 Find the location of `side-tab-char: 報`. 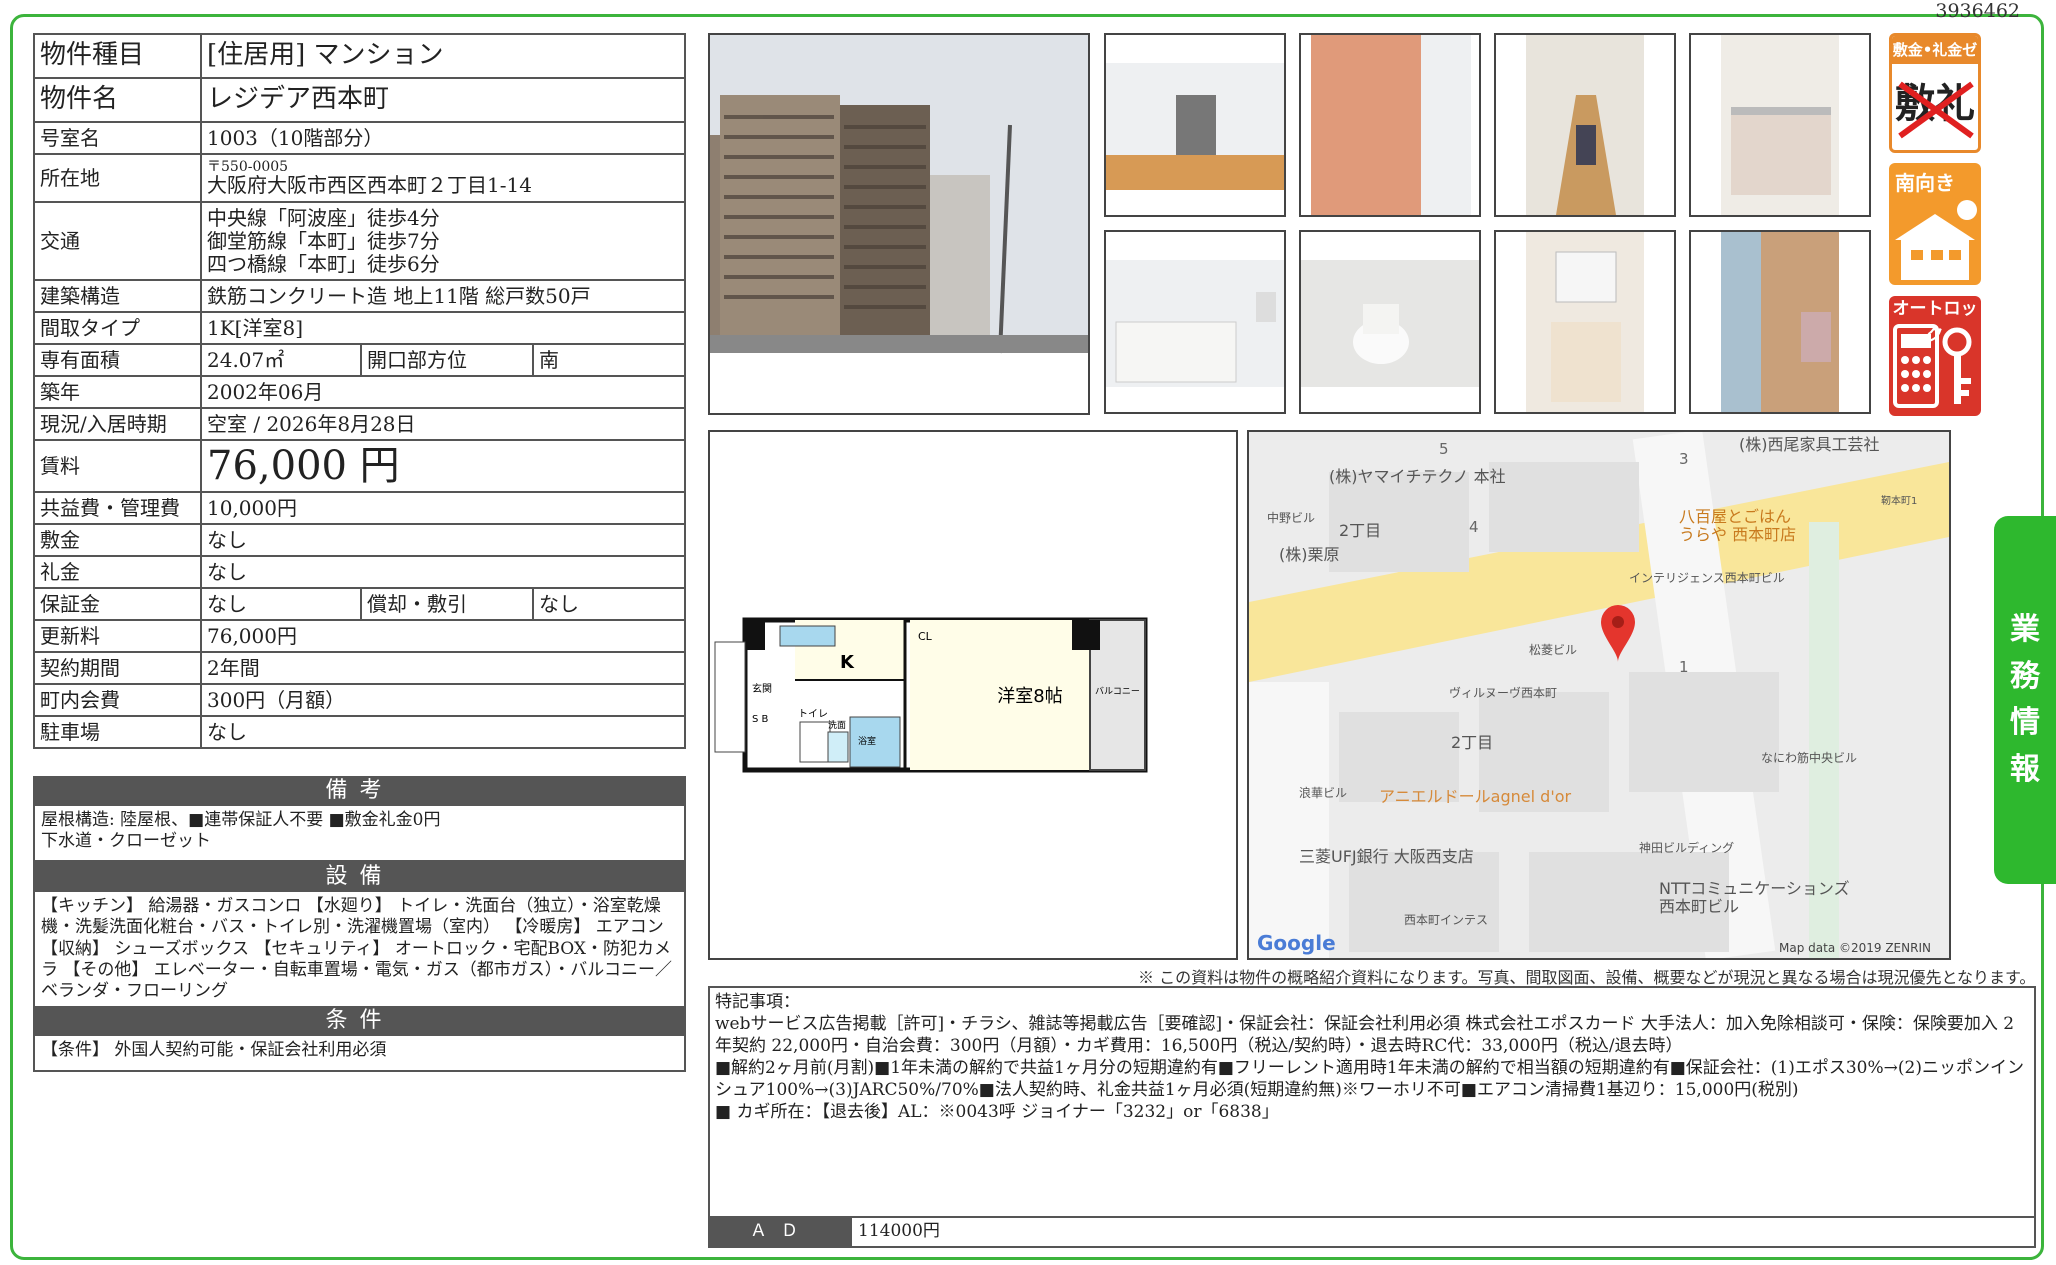

side-tab-char: 報 is located at coordinates (2025, 769).